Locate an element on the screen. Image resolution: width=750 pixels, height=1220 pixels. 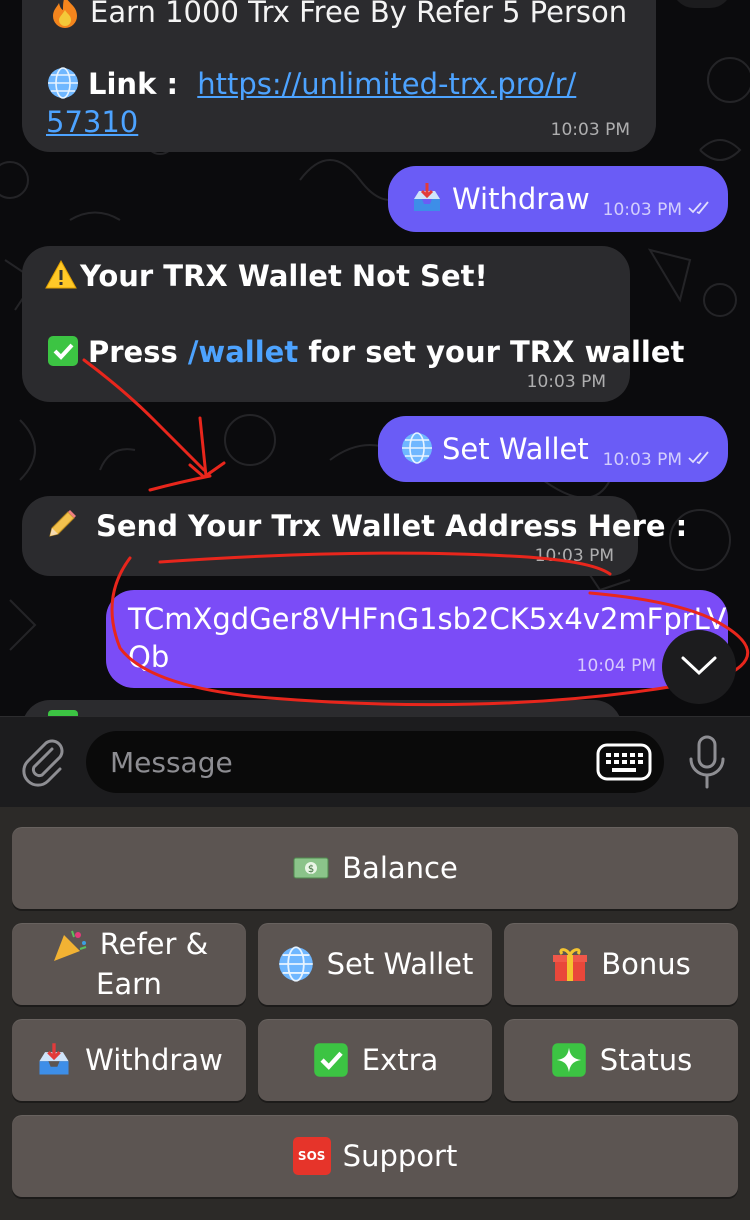
chevron-down-icon is located at coordinates (699, 667).